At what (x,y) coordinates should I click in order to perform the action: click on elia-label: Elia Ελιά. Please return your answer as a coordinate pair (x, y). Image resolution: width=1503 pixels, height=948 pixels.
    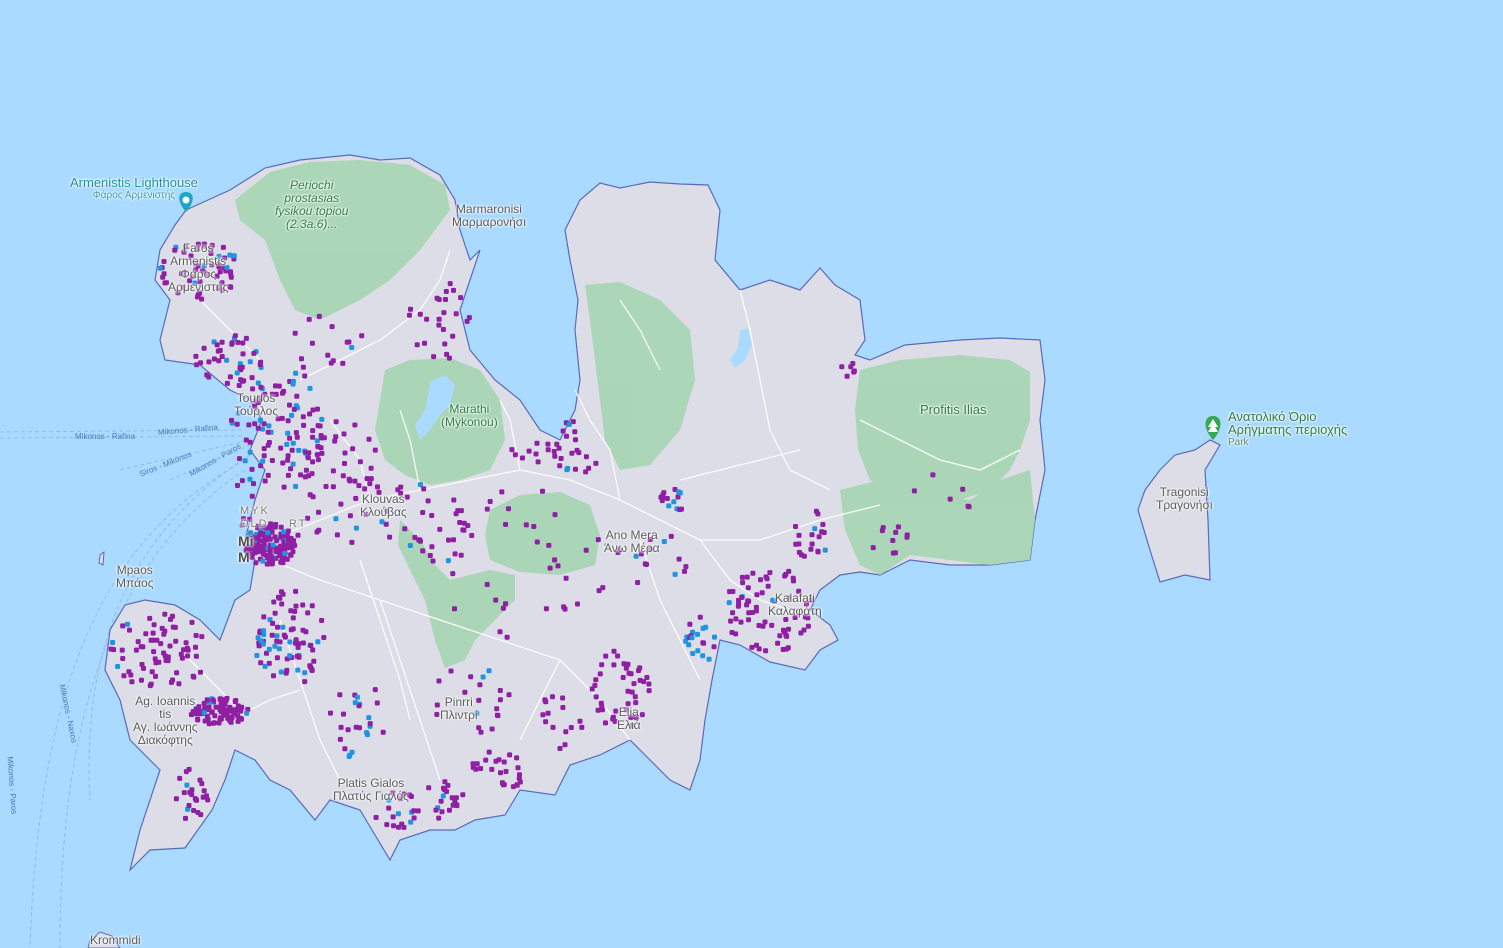
    Looking at the image, I should click on (629, 719).